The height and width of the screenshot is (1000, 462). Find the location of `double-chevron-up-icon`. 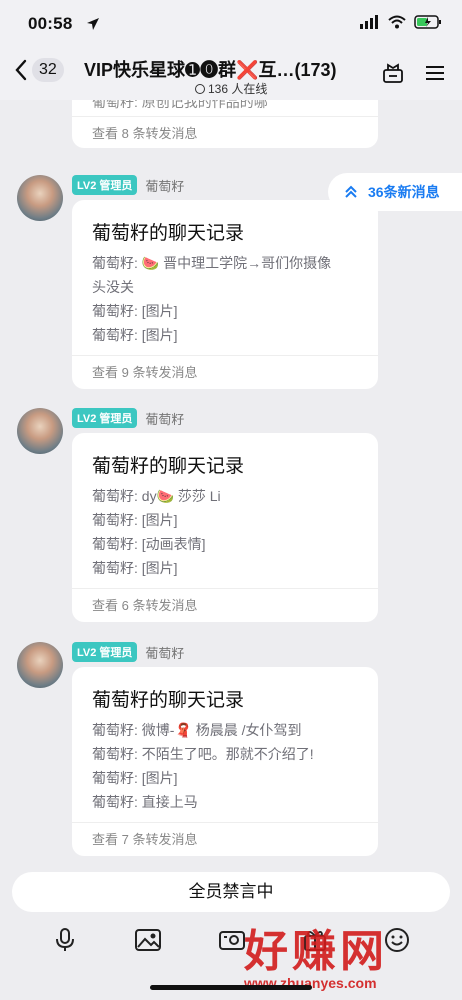

double-chevron-up-icon is located at coordinates (351, 191).